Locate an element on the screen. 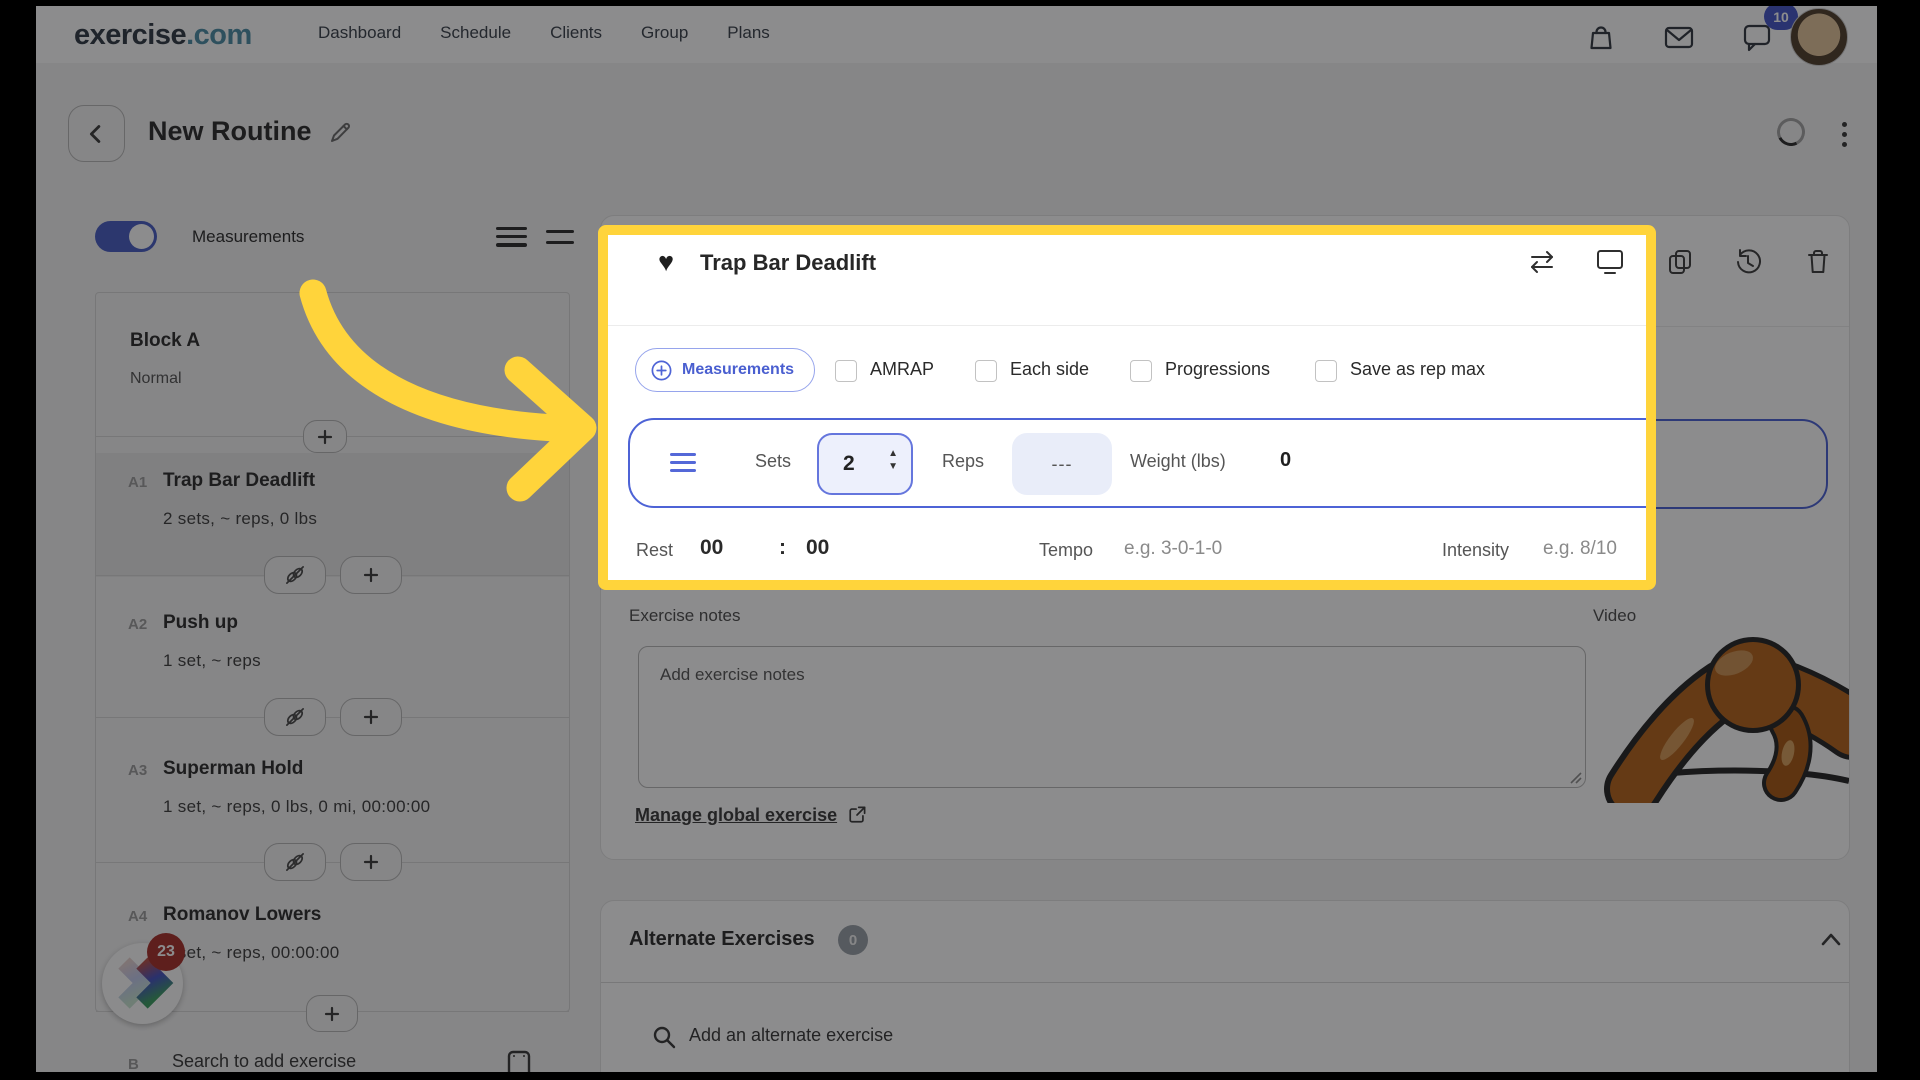  intensity-label: Intensity is located at coordinates (1476, 550).